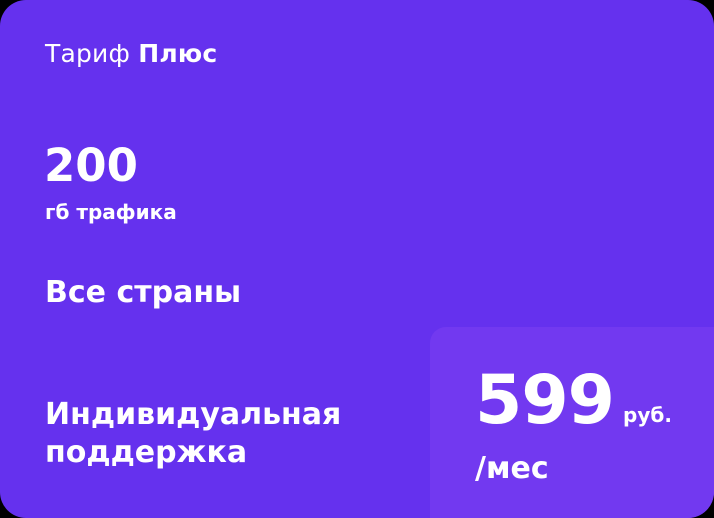 The image size is (714, 518). Describe the element at coordinates (91, 165) in the screenshot. I see `traffic-amount: 200` at that location.